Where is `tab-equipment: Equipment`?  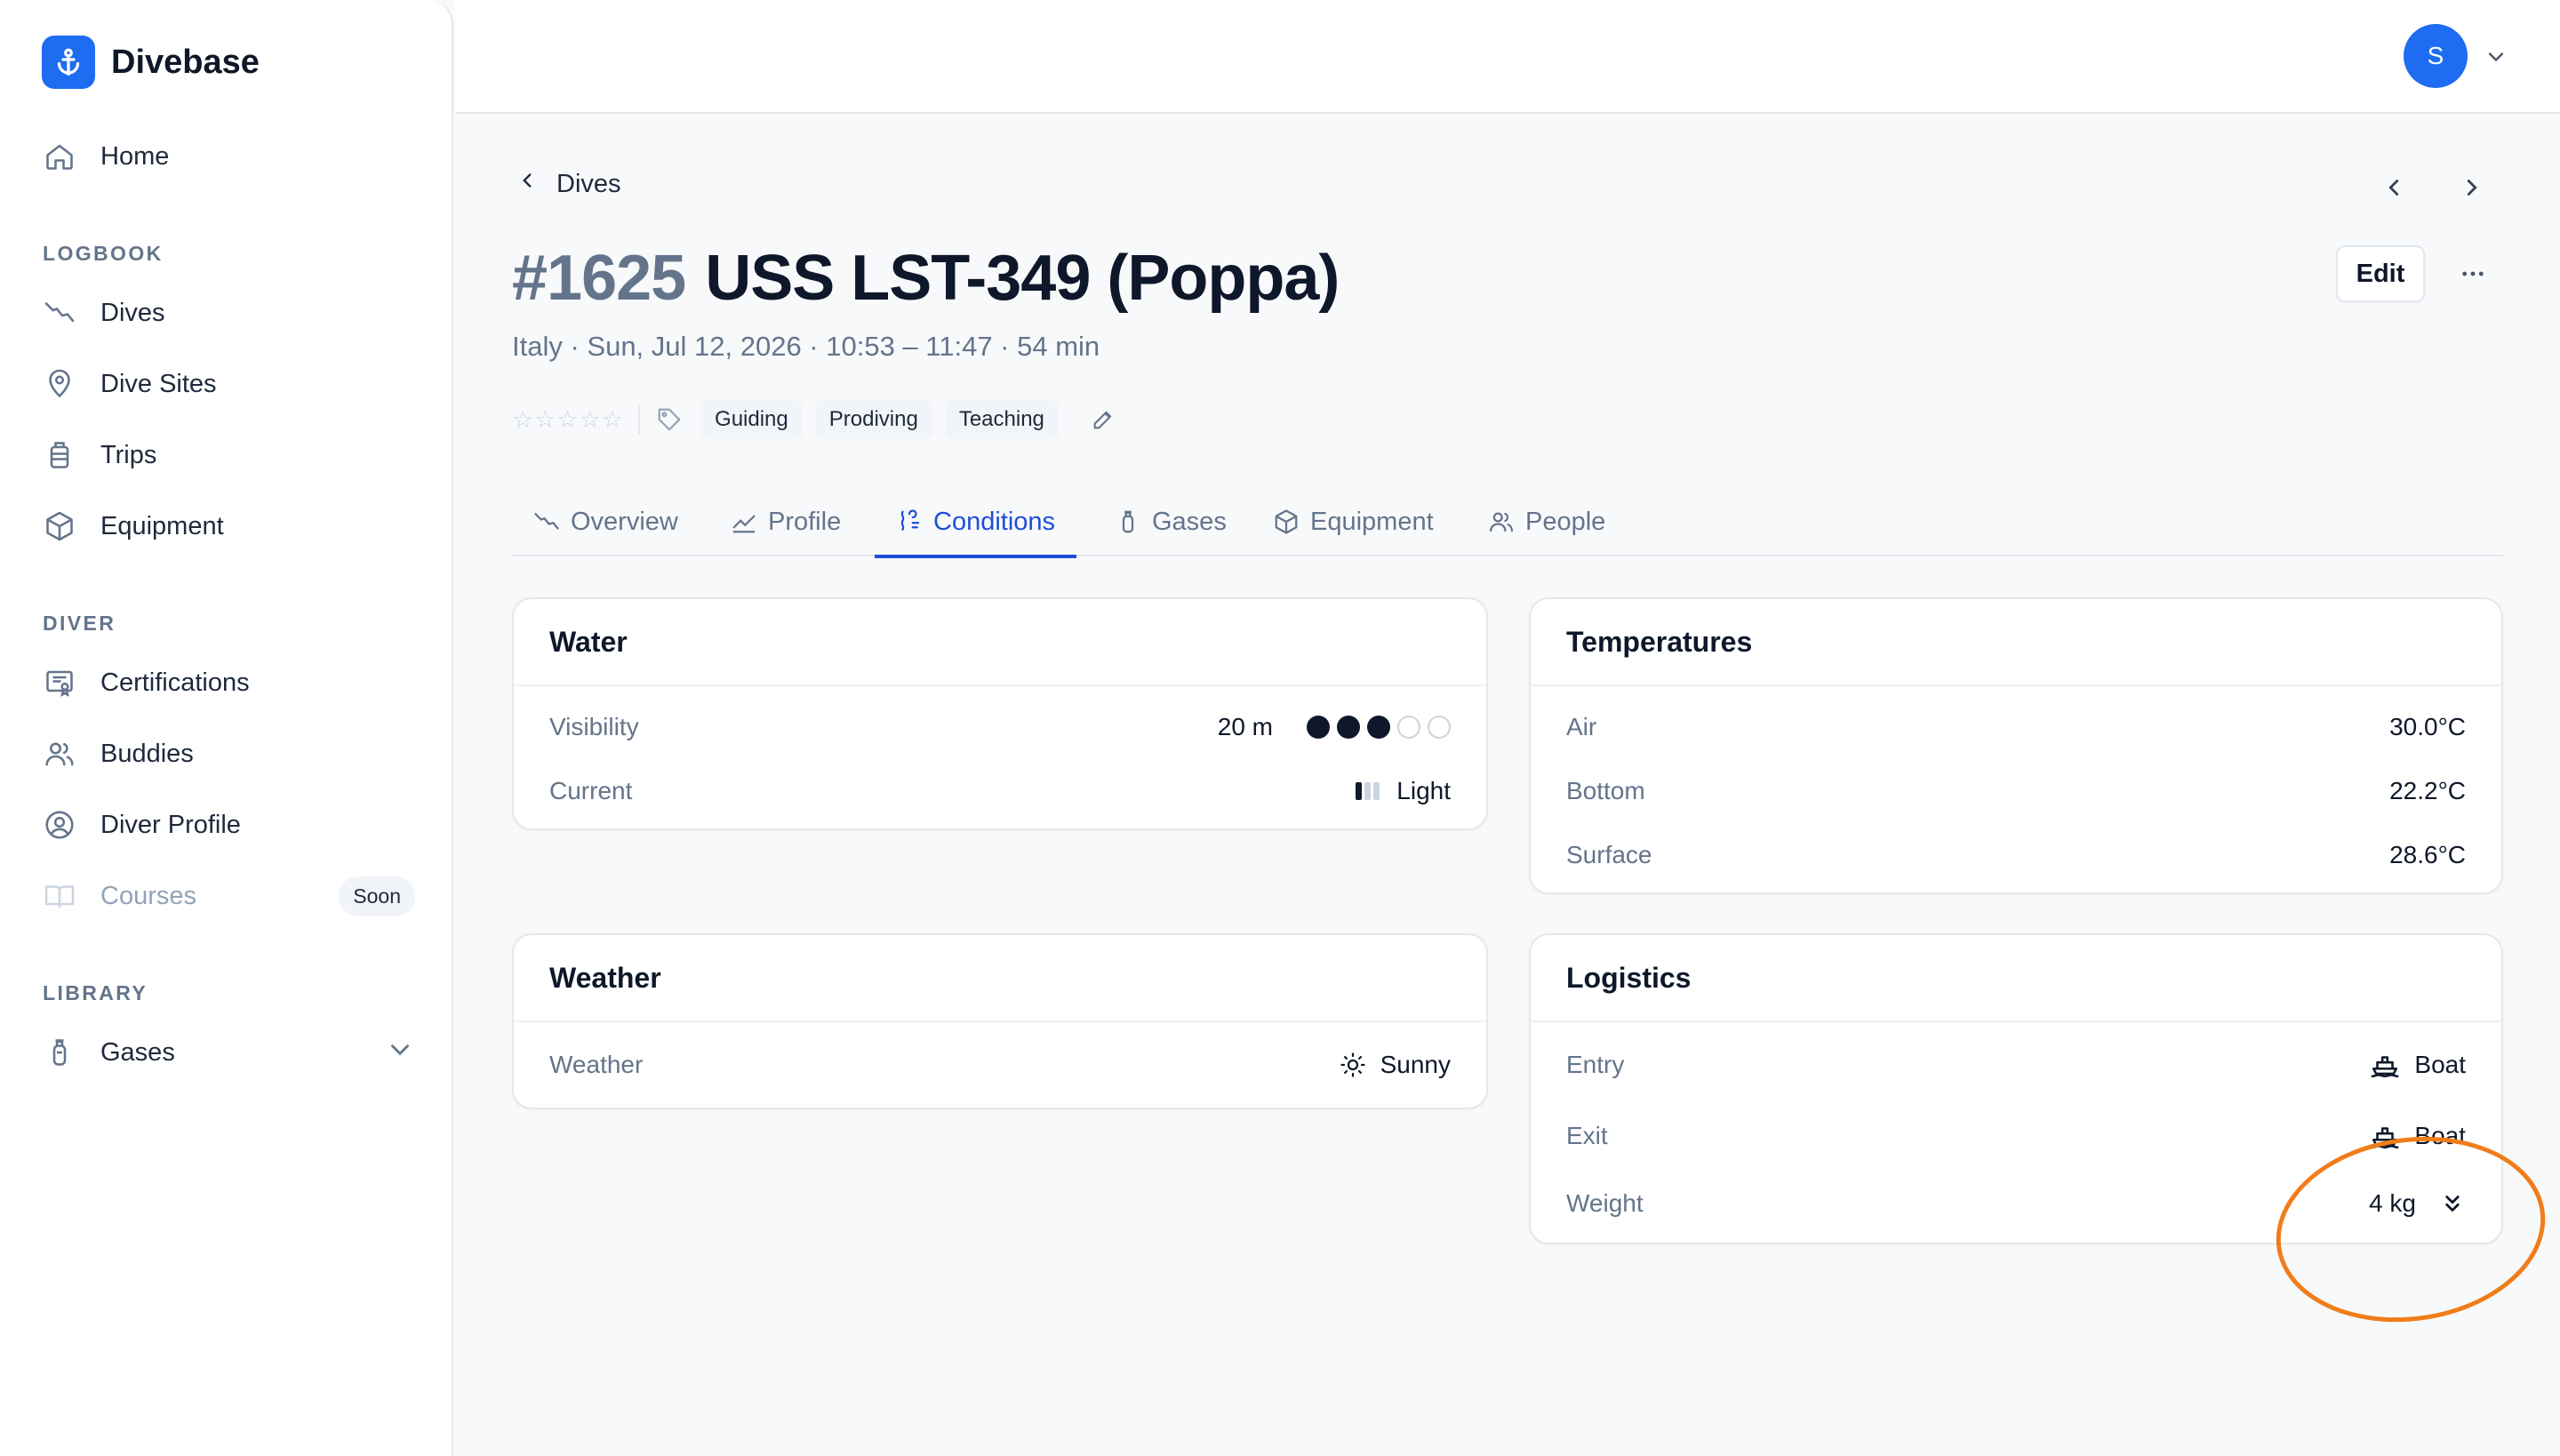
tab-equipment: Equipment is located at coordinates (1353, 521).